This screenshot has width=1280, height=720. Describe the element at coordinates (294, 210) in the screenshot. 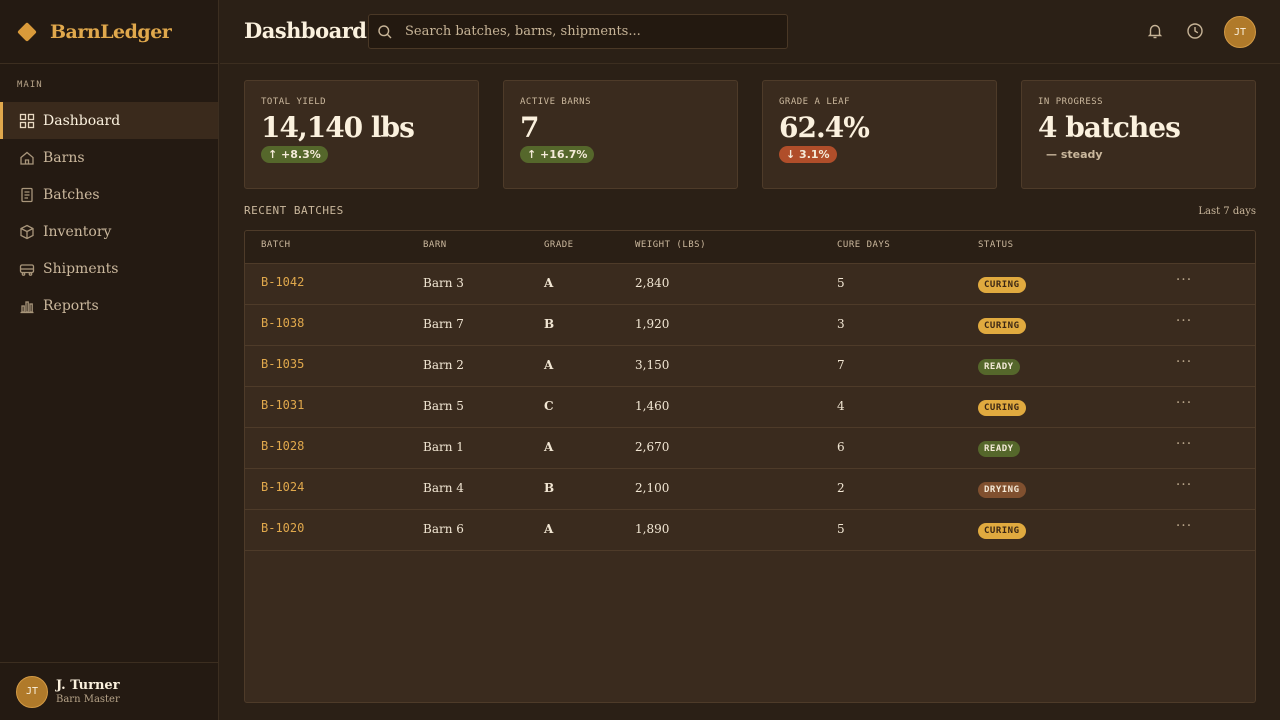

I see `section-title: RECENT BATCHES` at that location.